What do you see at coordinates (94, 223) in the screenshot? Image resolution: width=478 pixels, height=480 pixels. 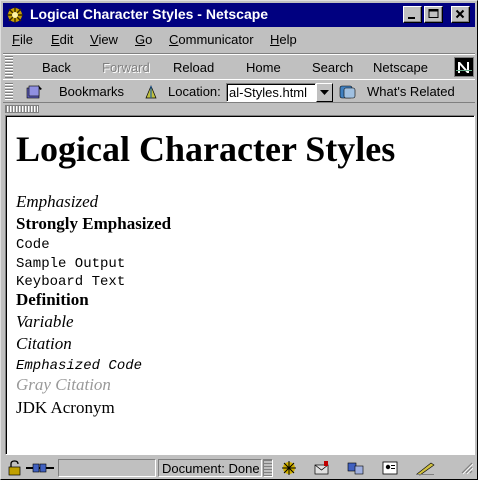 I see `text-strong: Strongly Emphasized` at bounding box center [94, 223].